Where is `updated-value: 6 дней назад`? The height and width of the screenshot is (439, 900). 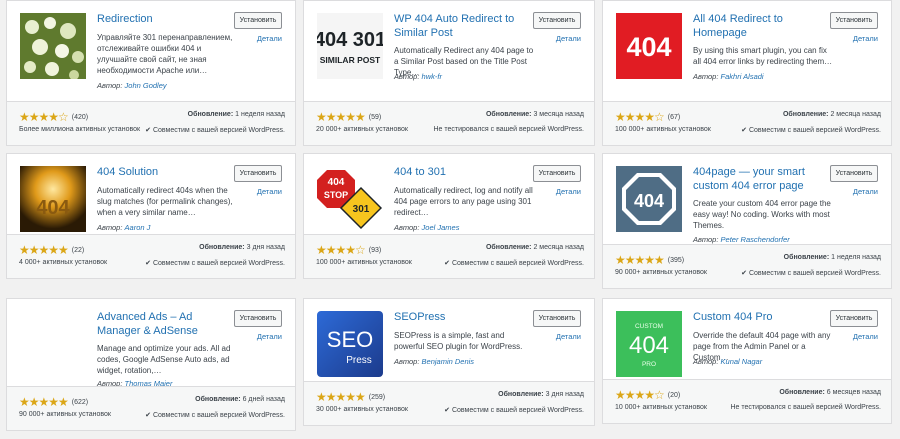
updated-value: 6 дней назад is located at coordinates (263, 399).